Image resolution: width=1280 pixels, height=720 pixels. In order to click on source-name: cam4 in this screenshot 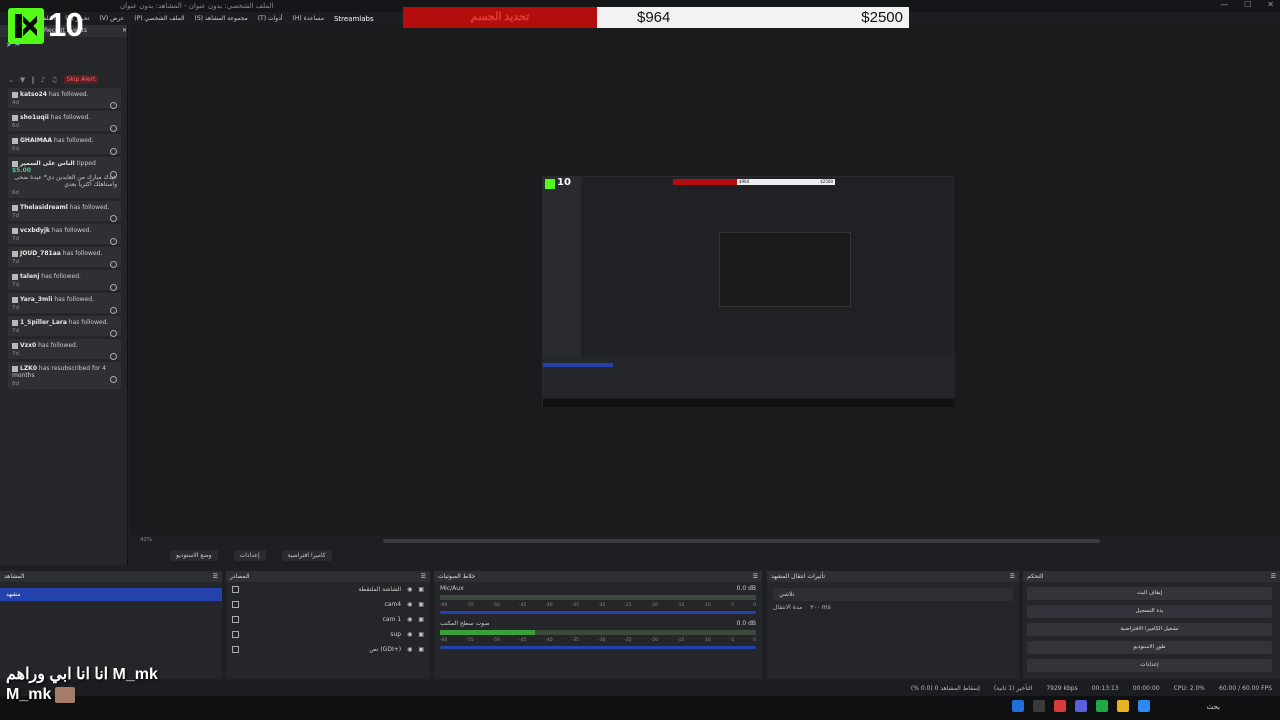, I will do `click(393, 604)`.